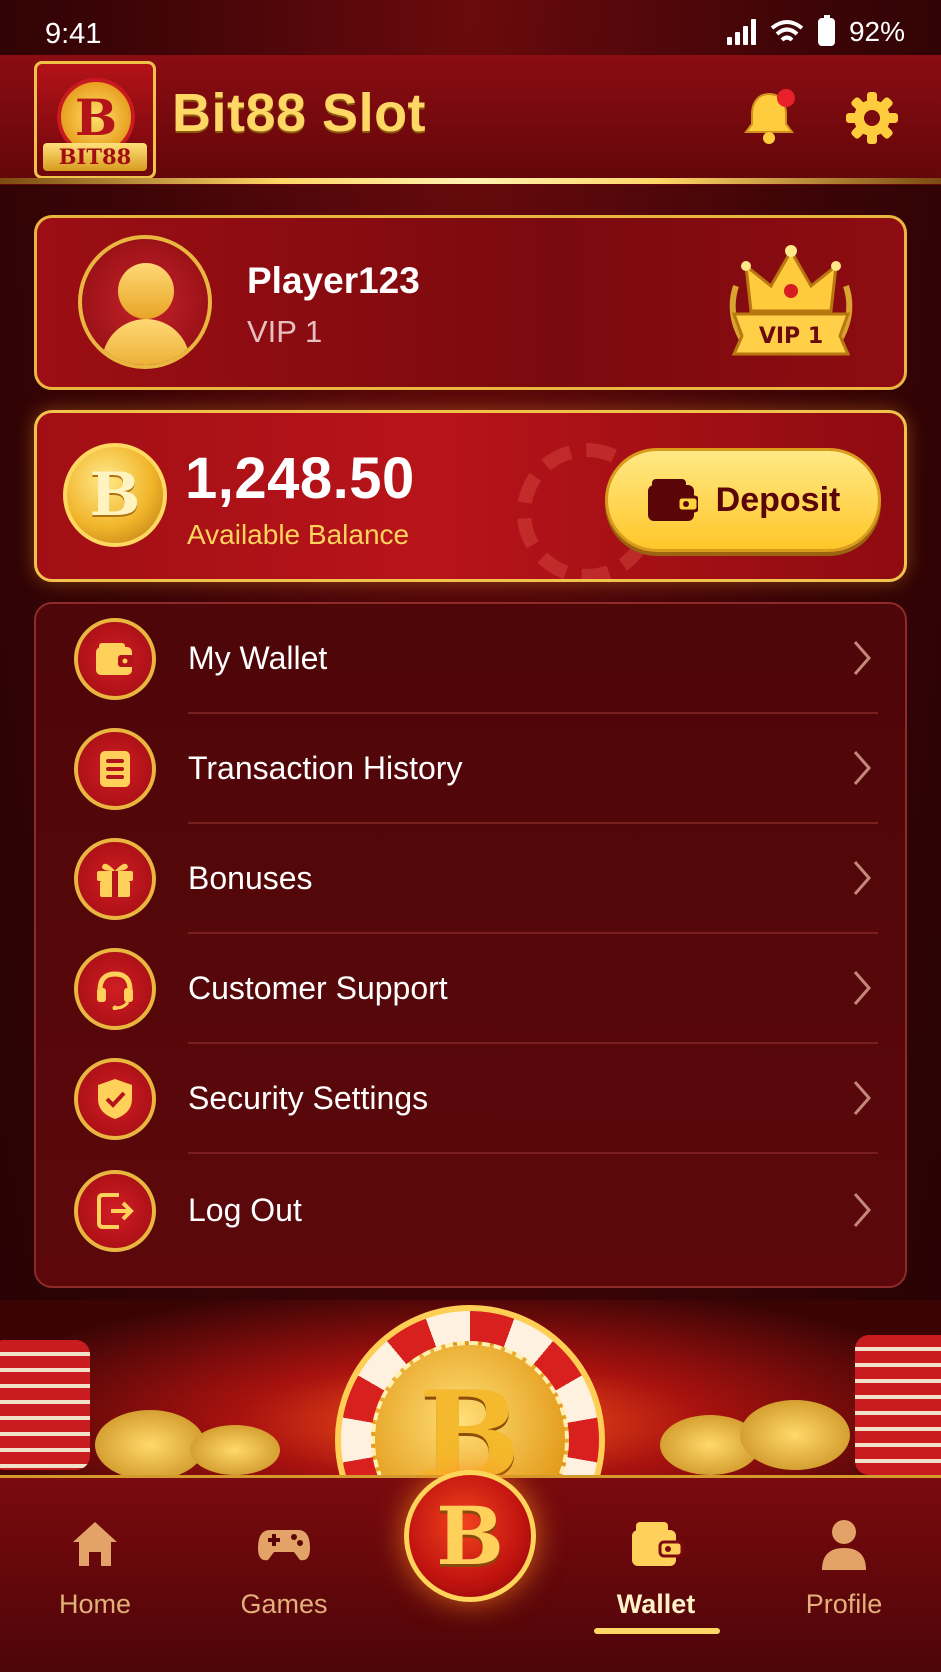 This screenshot has height=1672, width=941. I want to click on casino-chip-icon: B, so click(470, 1390).